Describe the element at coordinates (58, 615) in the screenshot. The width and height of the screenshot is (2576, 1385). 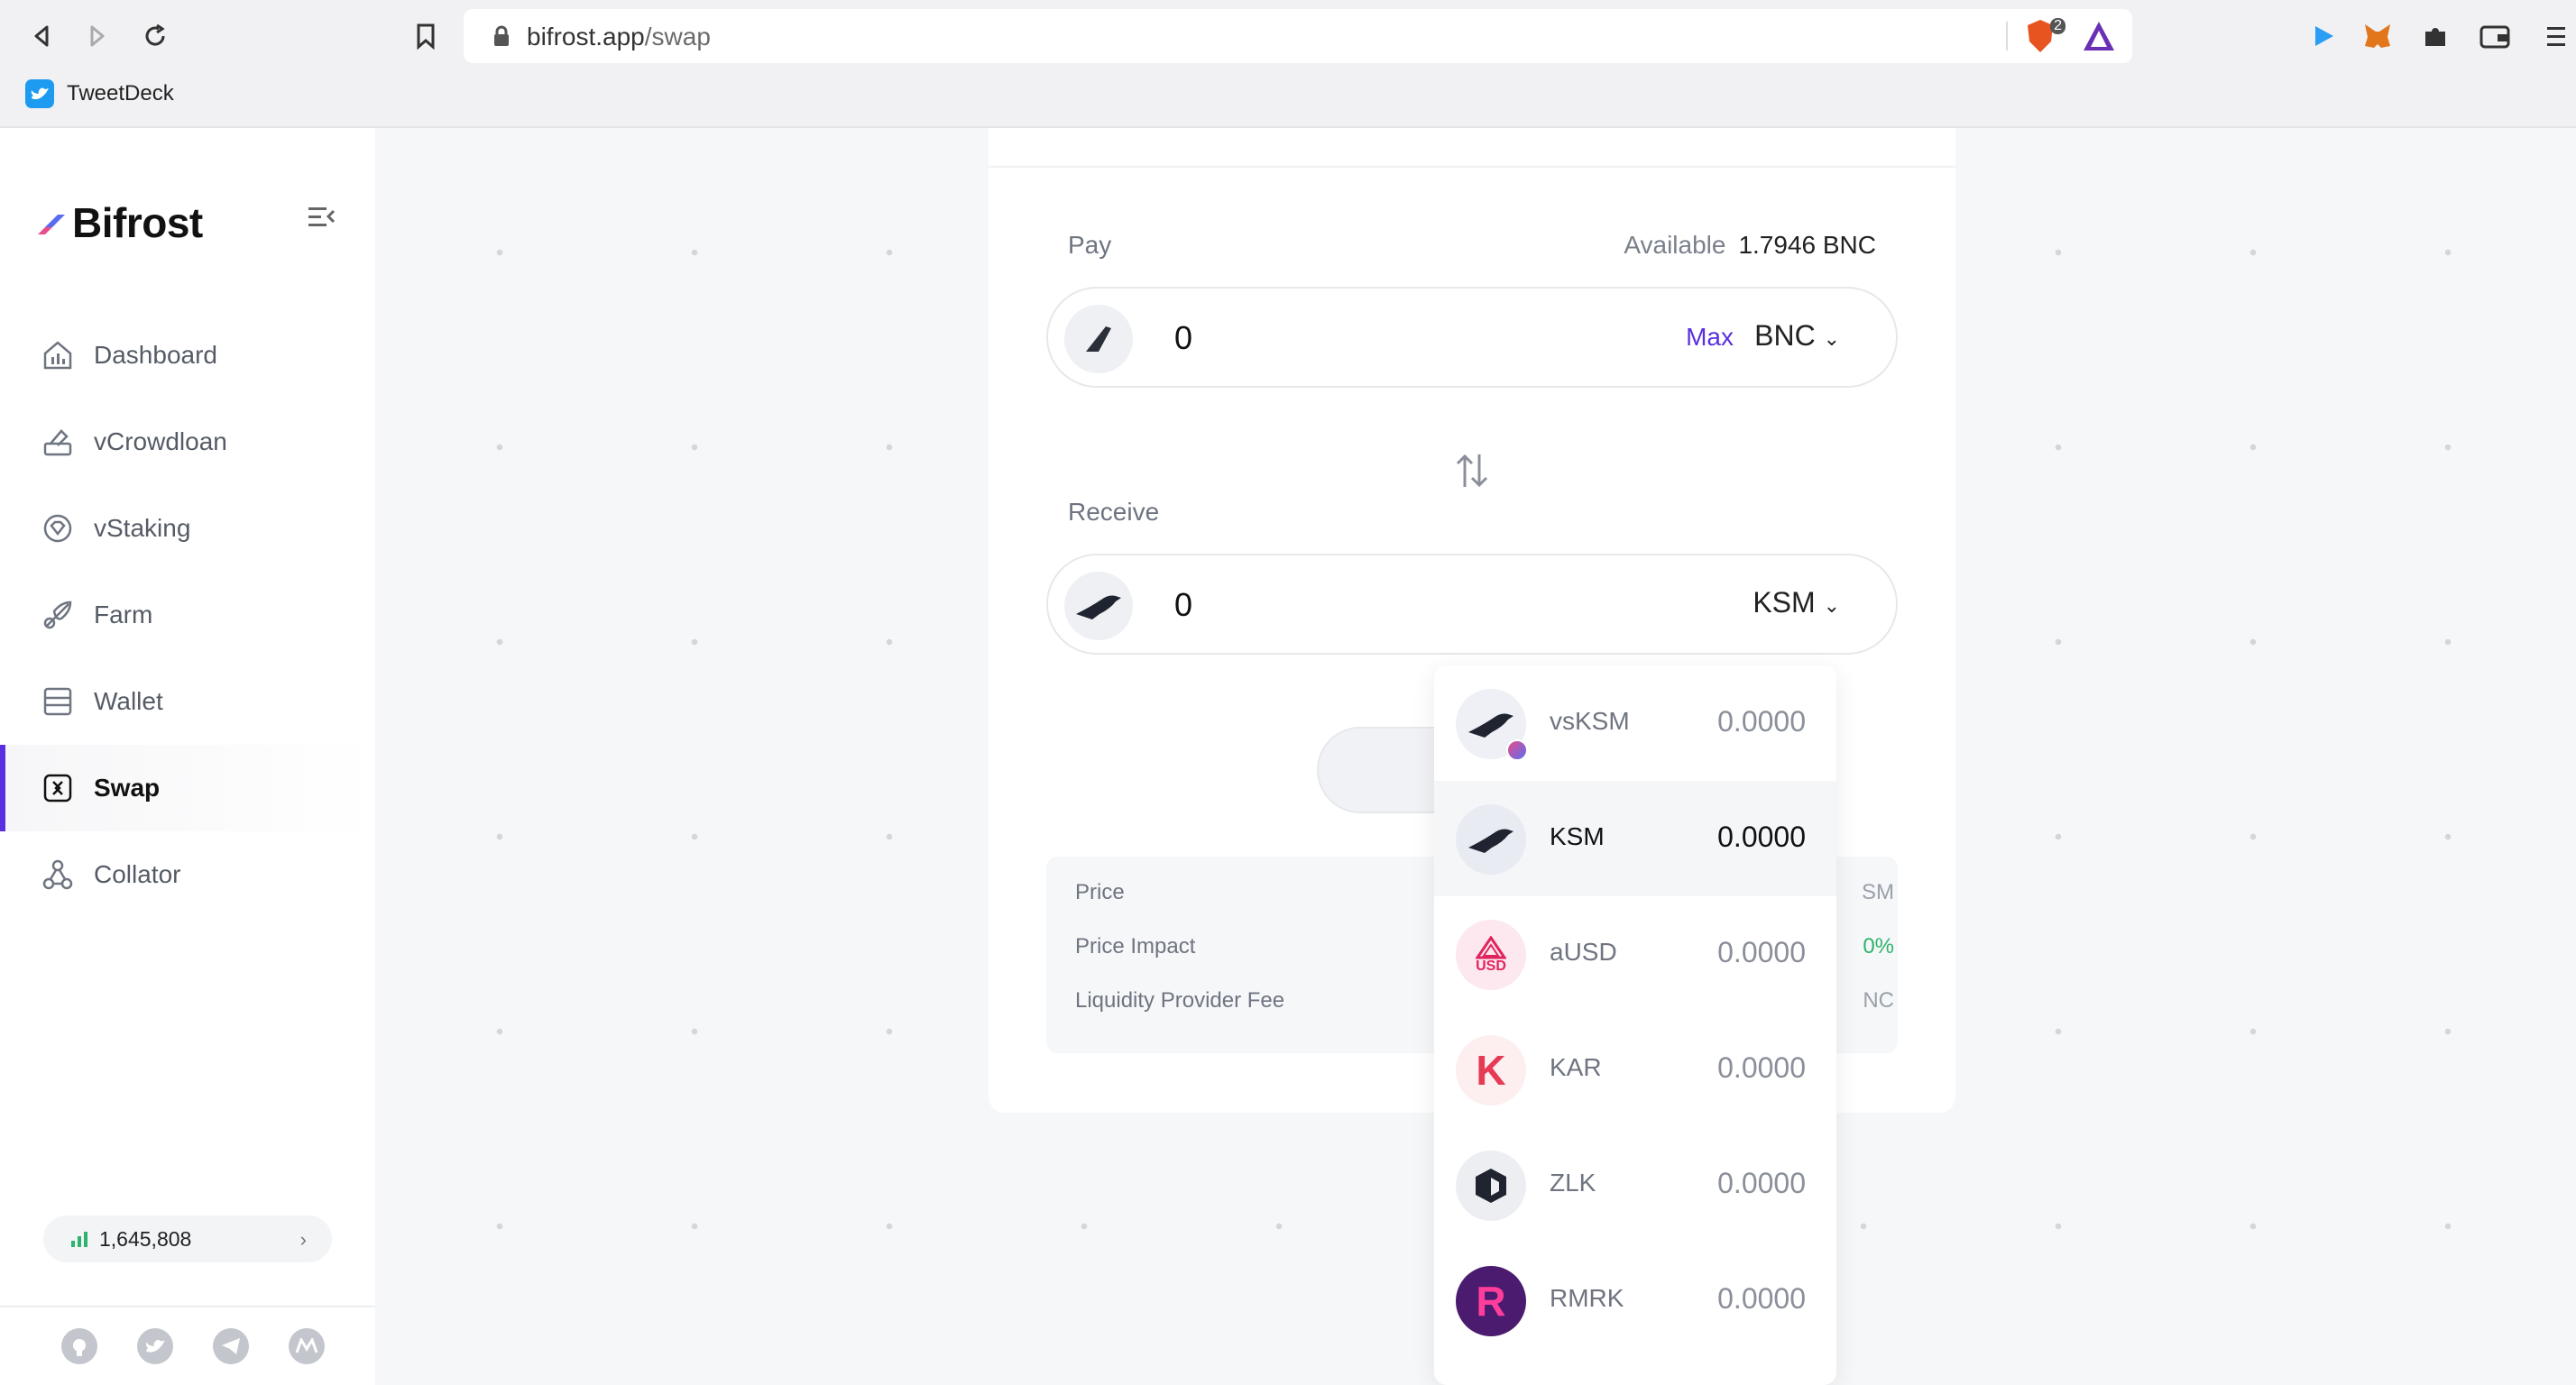
I see `farm-icon` at that location.